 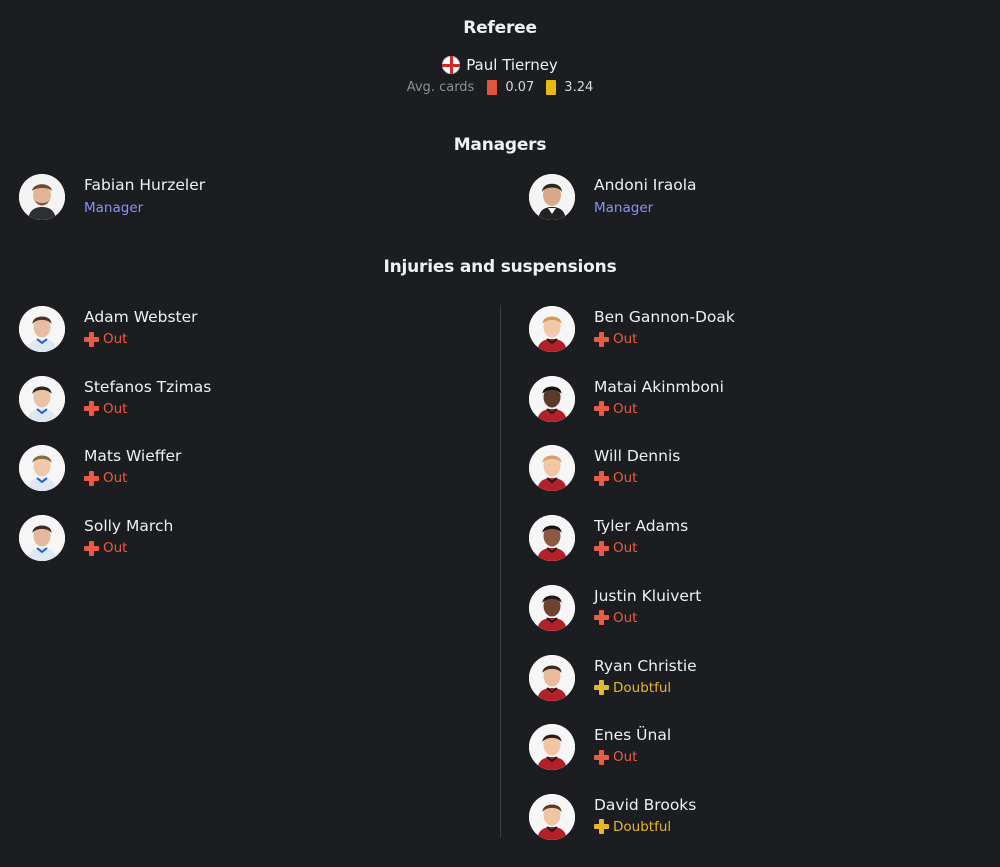 I want to click on player-name: Adam Webster, so click(x=141, y=317).